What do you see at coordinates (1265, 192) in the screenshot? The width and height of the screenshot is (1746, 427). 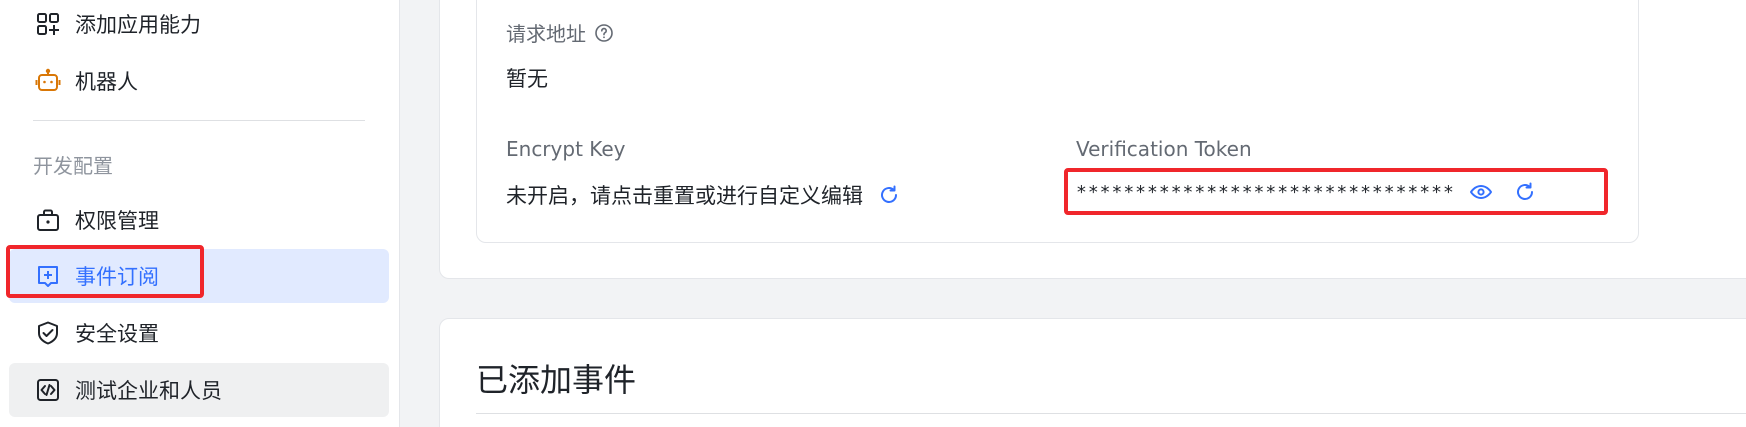 I see `verification-token-value: ********************************` at bounding box center [1265, 192].